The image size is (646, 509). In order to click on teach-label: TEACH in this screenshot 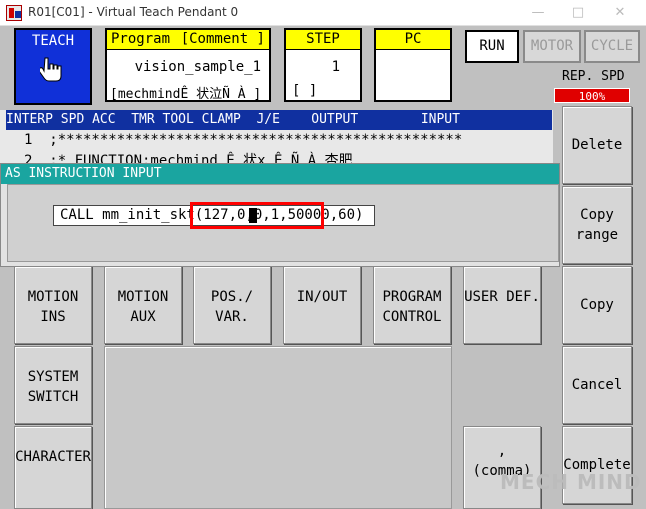, I will do `click(53, 41)`.